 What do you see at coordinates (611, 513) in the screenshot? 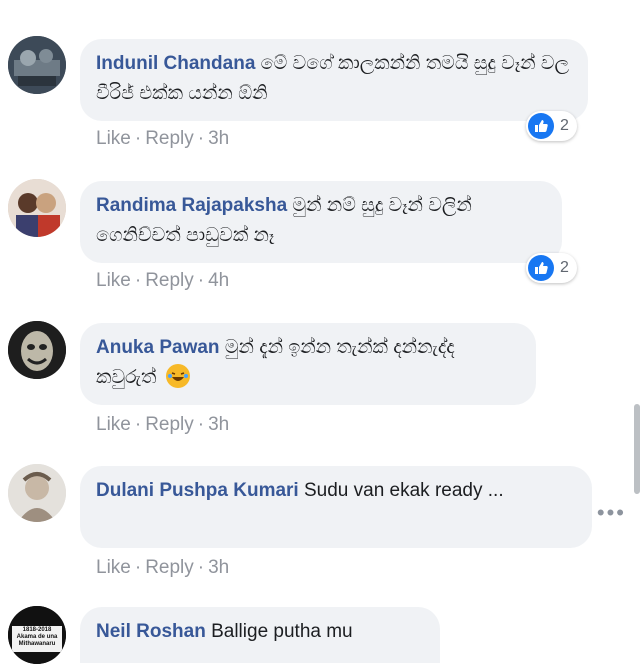
I see `more-options-icon: •••` at bounding box center [611, 513].